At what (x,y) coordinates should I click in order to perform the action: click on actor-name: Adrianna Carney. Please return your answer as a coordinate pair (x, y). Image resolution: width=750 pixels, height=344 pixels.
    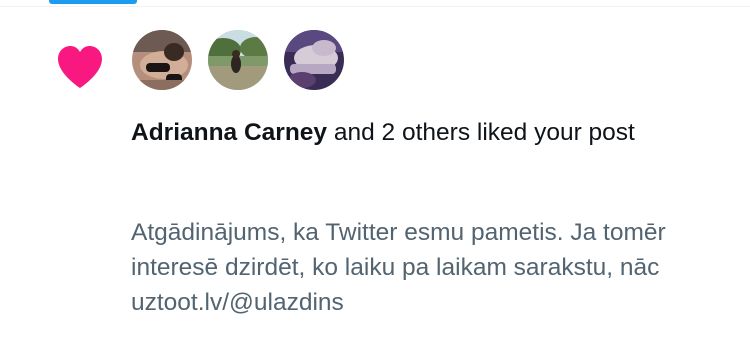
    Looking at the image, I should click on (229, 132).